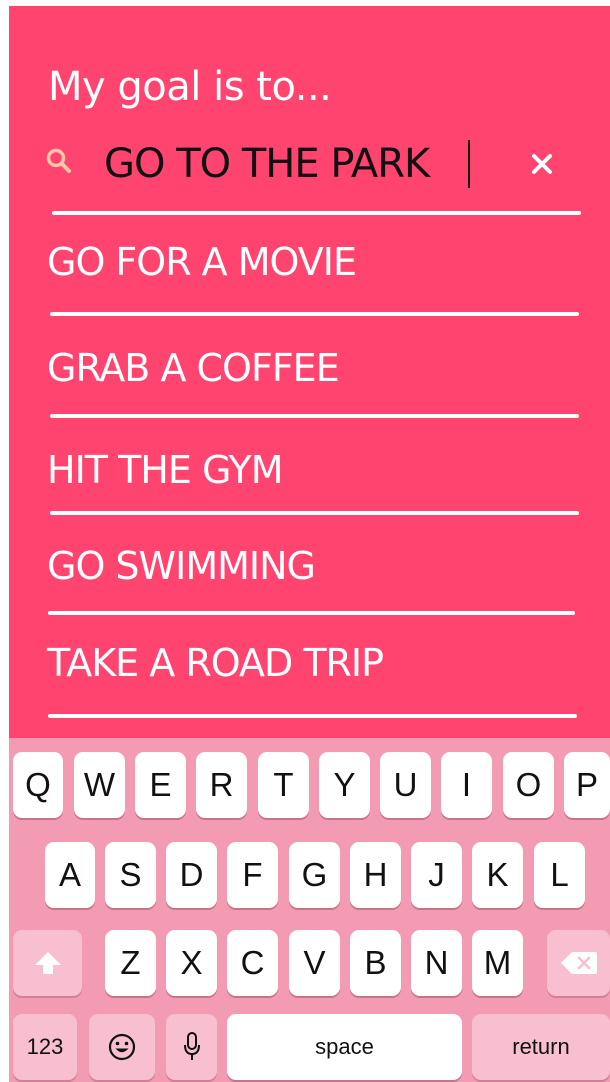 Image resolution: width=610 pixels, height=1082 pixels. What do you see at coordinates (252, 875) in the screenshot?
I see `key-f: F` at bounding box center [252, 875].